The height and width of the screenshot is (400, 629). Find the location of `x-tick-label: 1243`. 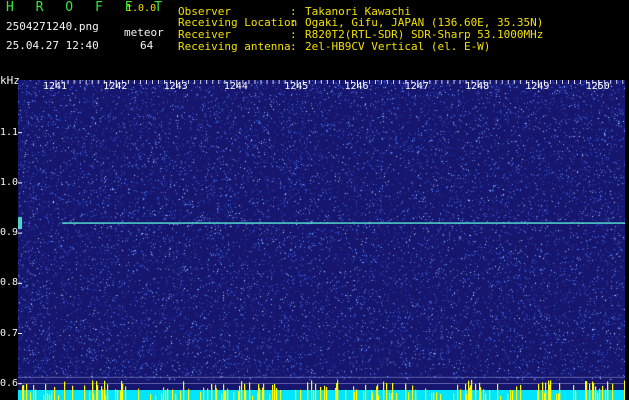

x-tick-label: 1243 is located at coordinates (175, 86).